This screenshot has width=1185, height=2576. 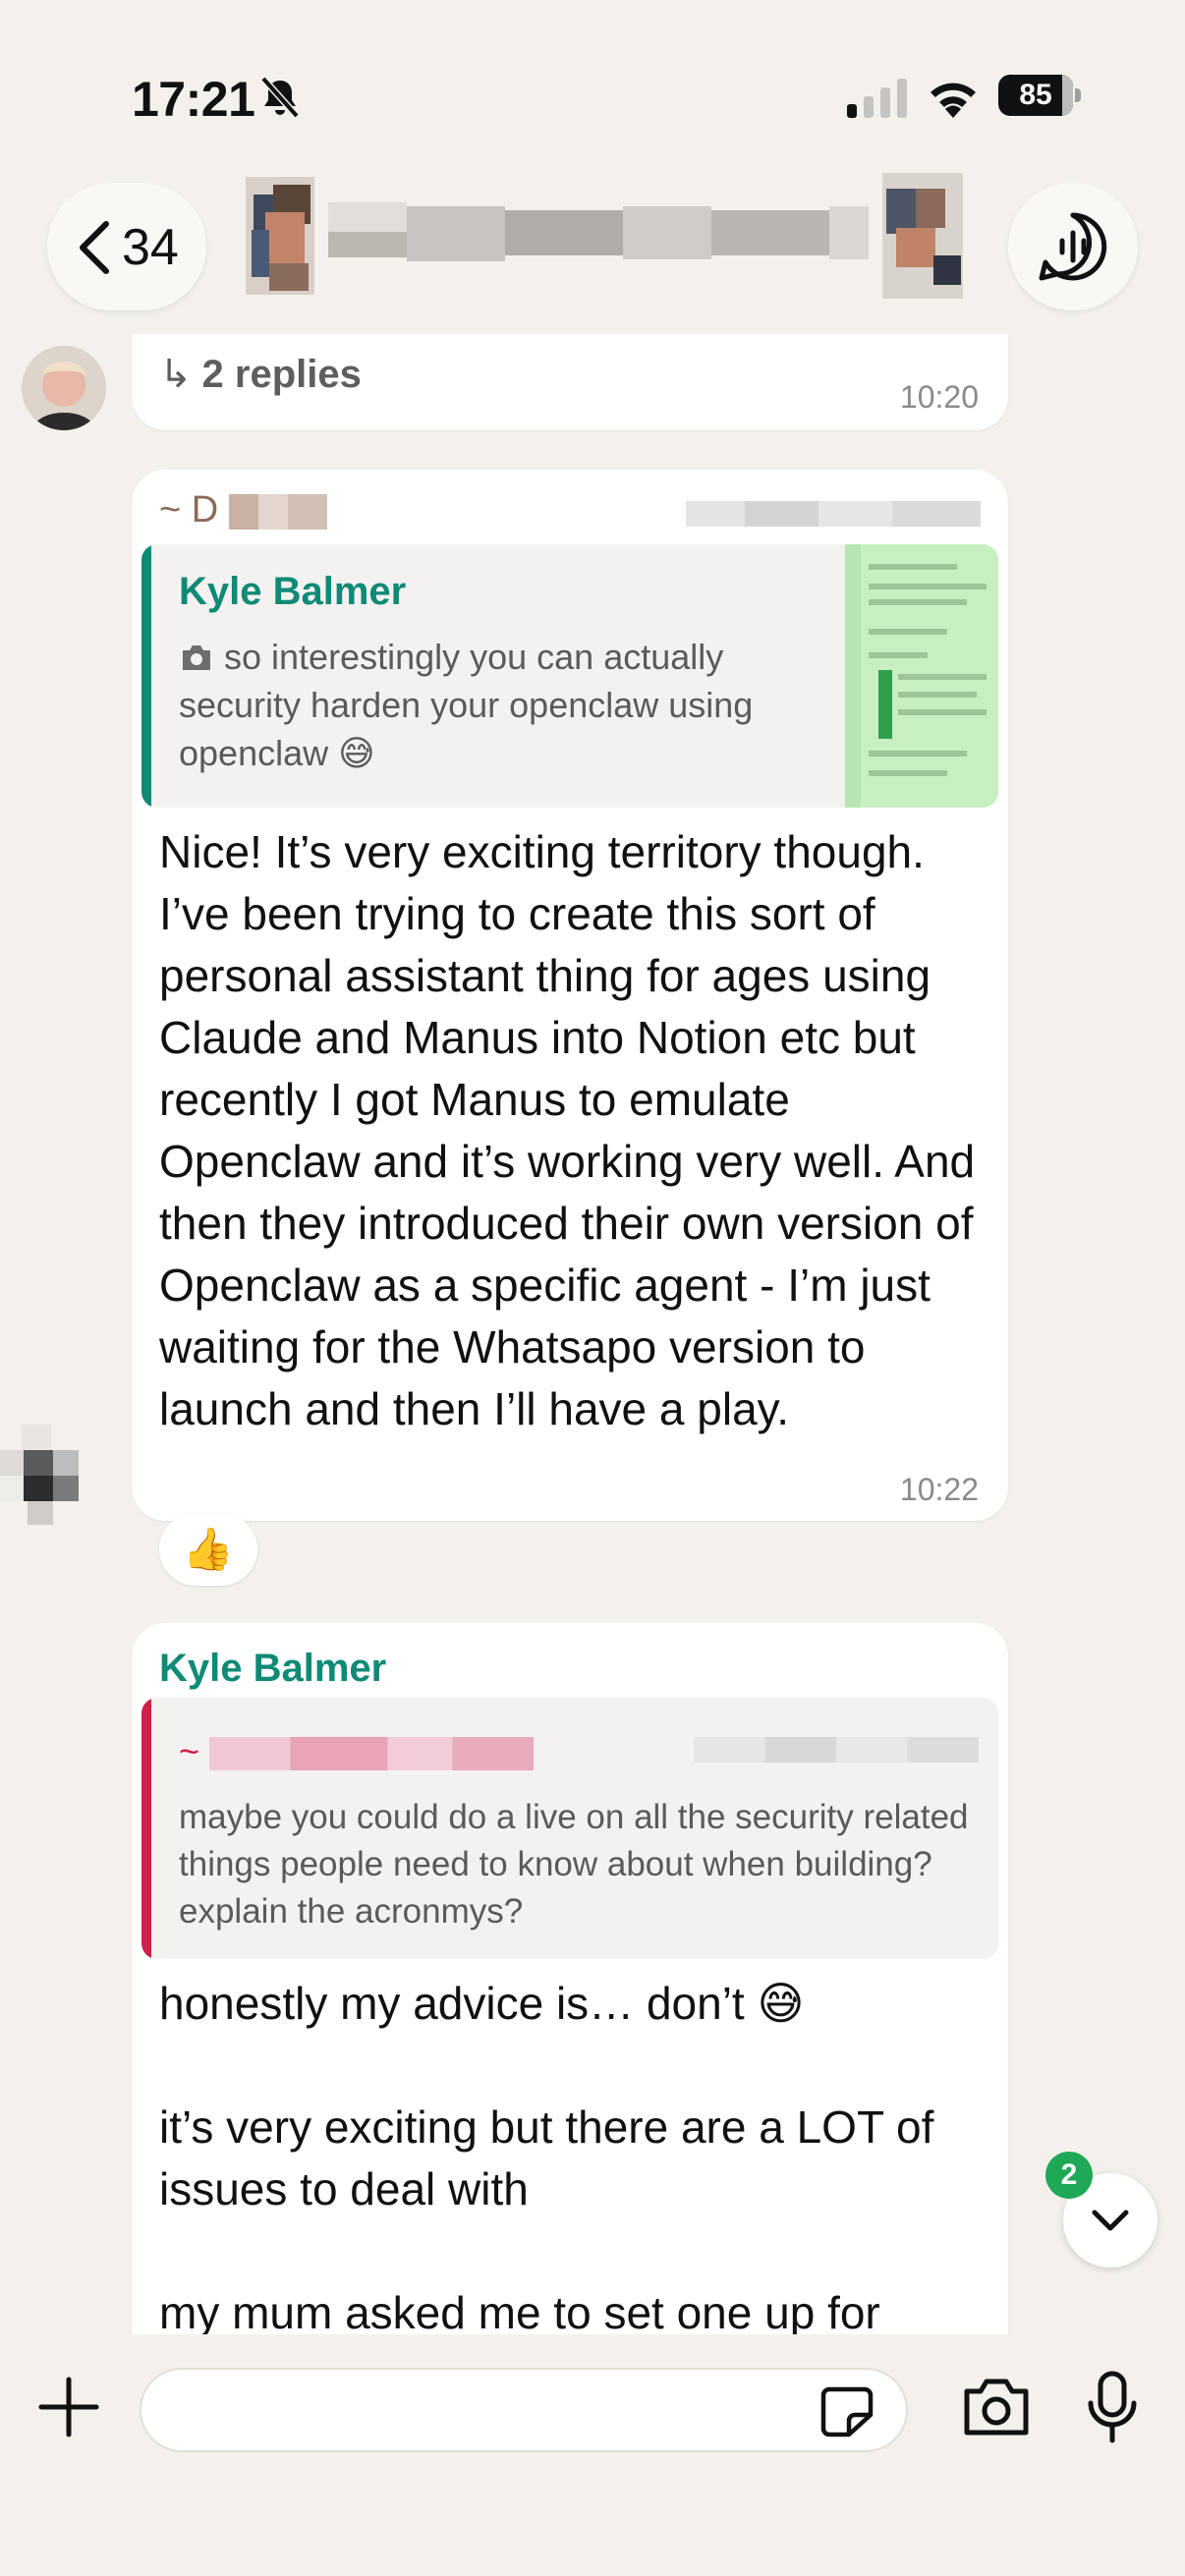 I want to click on audio-waveform-icon, so click(x=1073, y=246).